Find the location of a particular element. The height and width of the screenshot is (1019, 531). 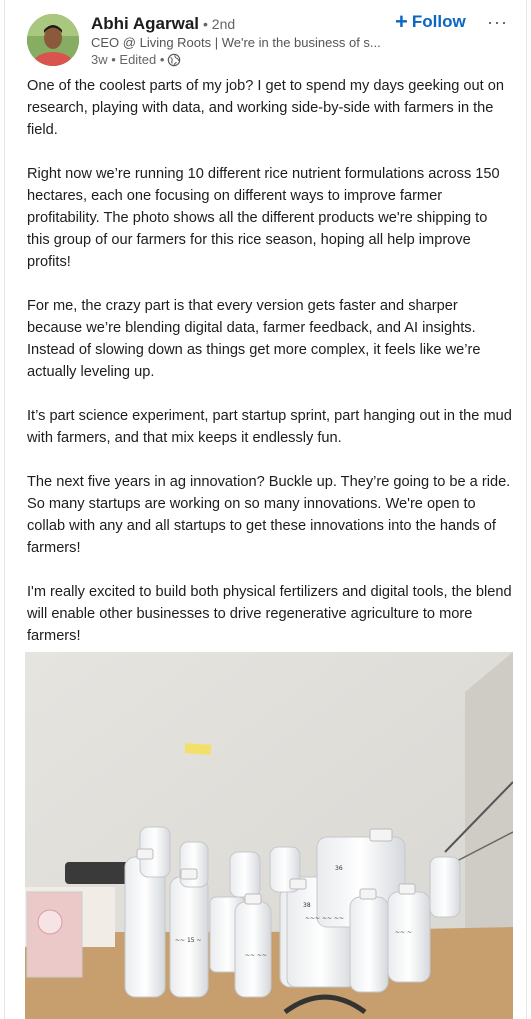

avatar-photo is located at coordinates (53, 40).